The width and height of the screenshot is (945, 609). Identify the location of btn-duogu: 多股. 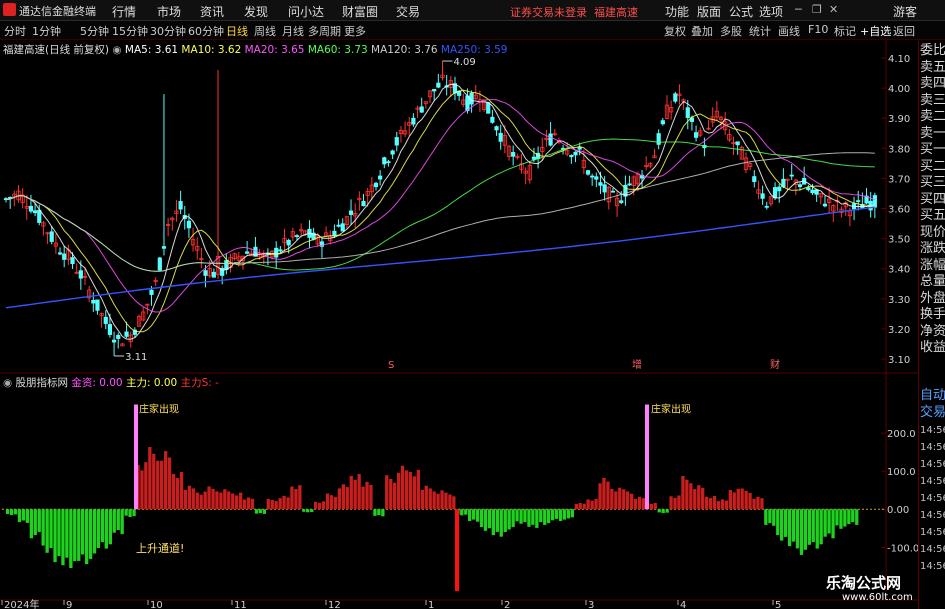
(731, 31).